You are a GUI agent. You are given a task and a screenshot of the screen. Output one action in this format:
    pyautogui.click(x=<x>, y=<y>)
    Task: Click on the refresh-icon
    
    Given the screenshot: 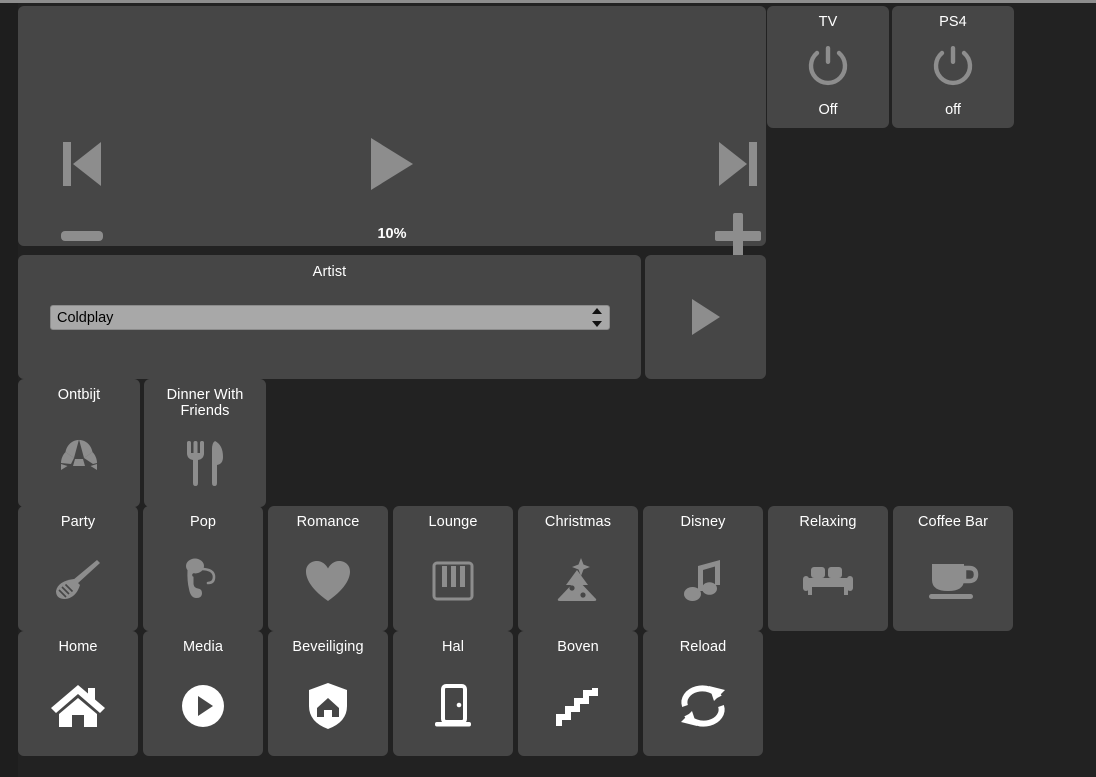 What is the action you would take?
    pyautogui.click(x=703, y=706)
    